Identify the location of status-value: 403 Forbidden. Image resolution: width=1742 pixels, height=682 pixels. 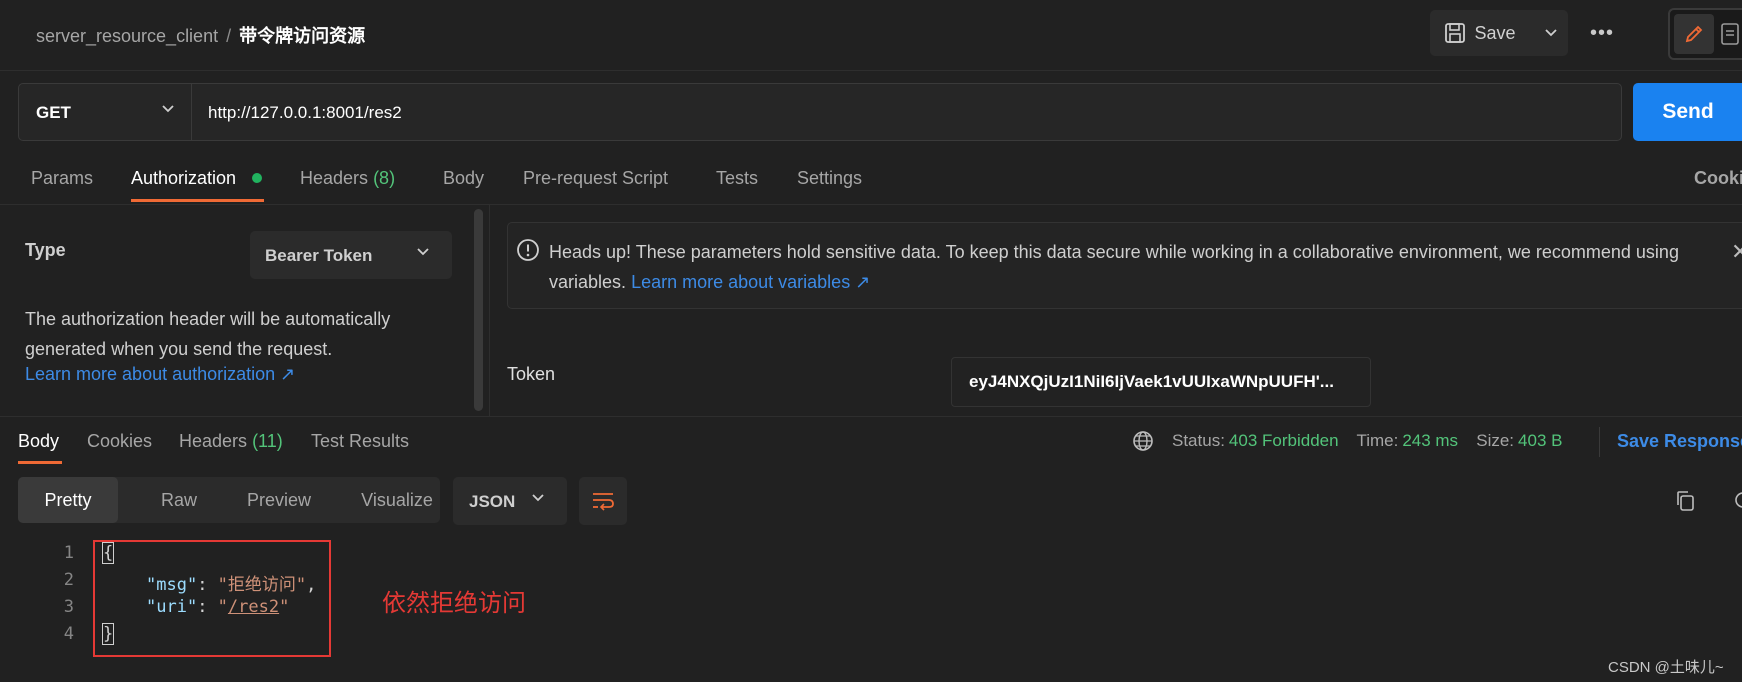
(1284, 440).